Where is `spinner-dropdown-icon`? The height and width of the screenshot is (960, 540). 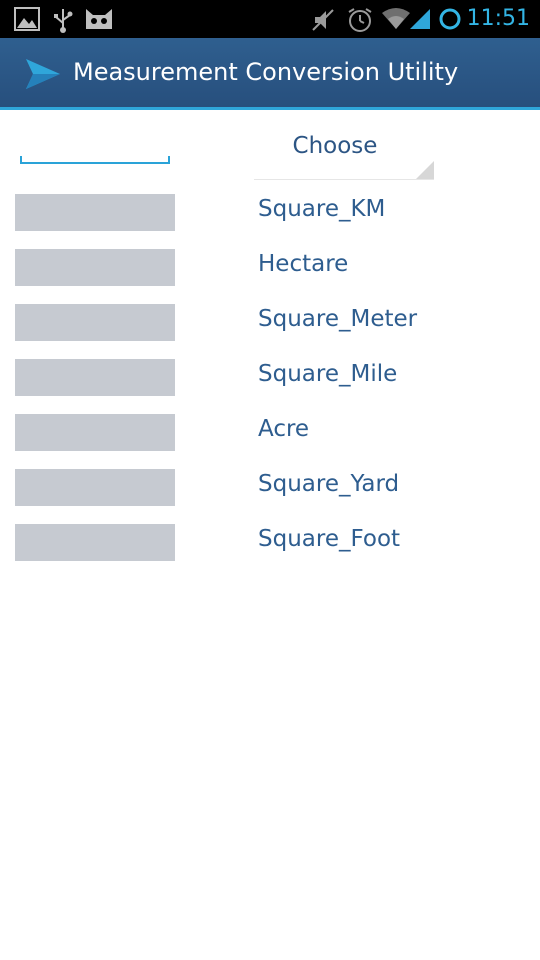 spinner-dropdown-icon is located at coordinates (425, 170).